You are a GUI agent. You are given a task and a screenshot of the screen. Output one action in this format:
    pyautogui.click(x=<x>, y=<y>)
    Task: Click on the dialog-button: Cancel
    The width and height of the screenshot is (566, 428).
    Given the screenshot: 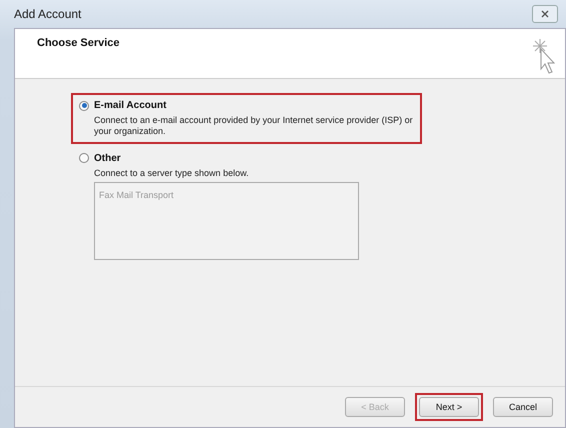 What is the action you would take?
    pyautogui.click(x=523, y=407)
    